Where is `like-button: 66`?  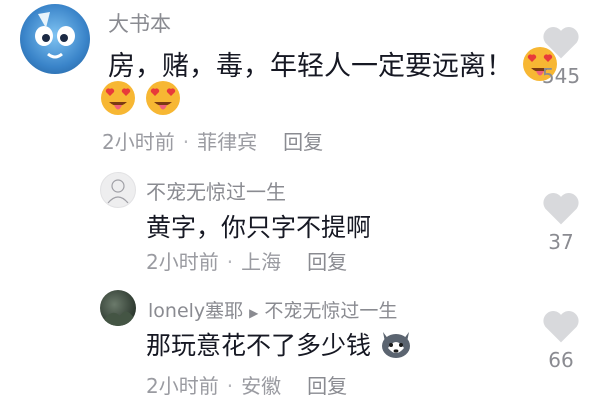 like-button: 66 is located at coordinates (561, 340).